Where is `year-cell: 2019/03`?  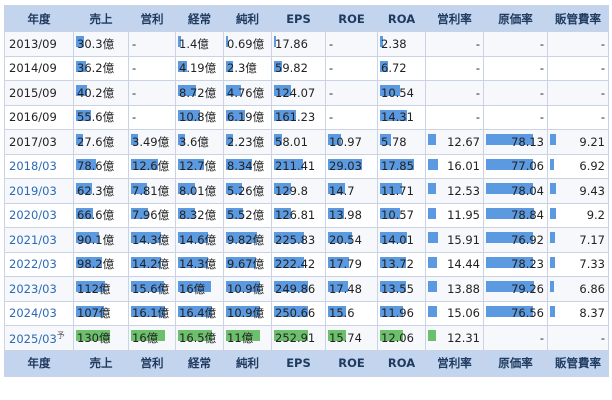
year-cell: 2019/03 is located at coordinates (39, 191).